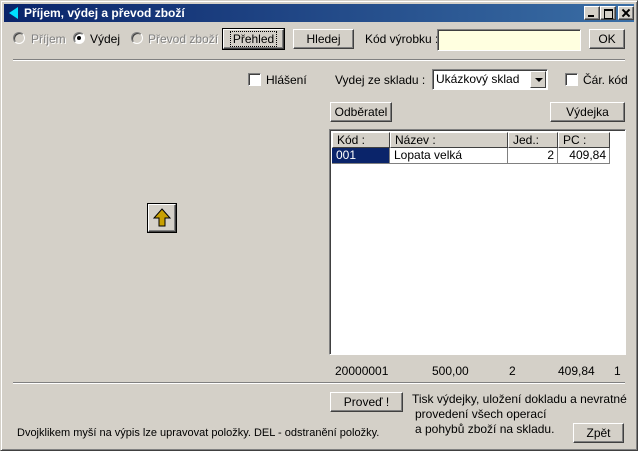  What do you see at coordinates (571, 79) in the screenshot?
I see `car-kod-checkbox` at bounding box center [571, 79].